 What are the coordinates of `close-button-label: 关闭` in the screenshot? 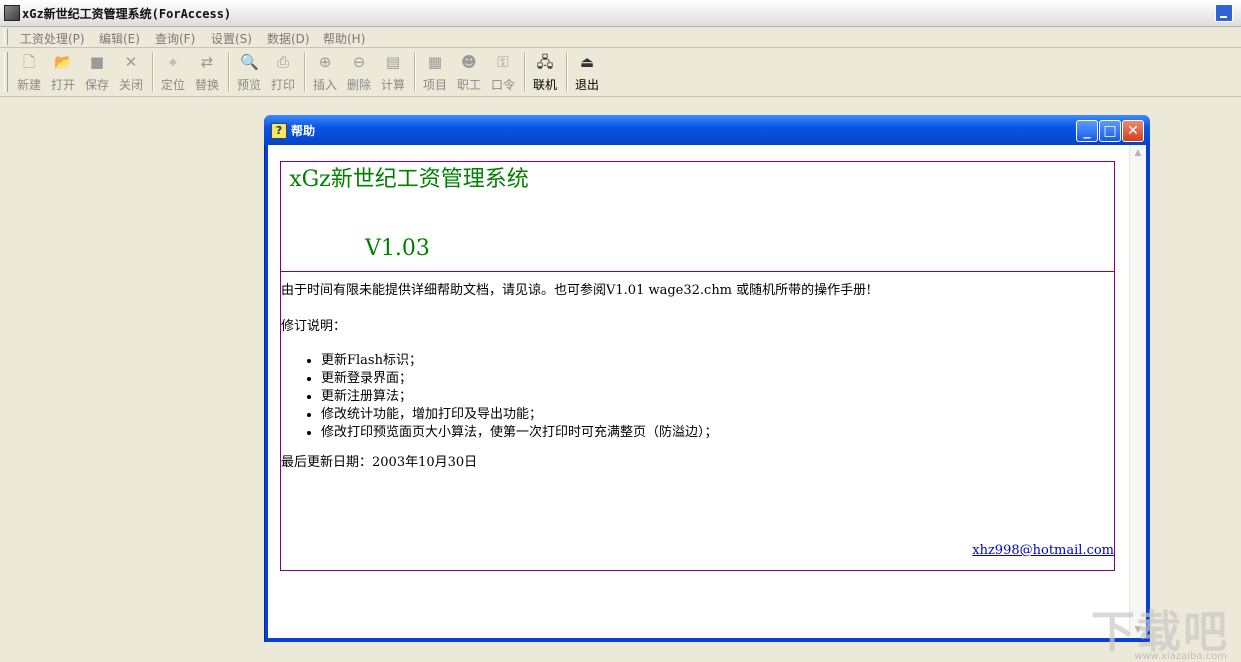 It's located at (130, 85).